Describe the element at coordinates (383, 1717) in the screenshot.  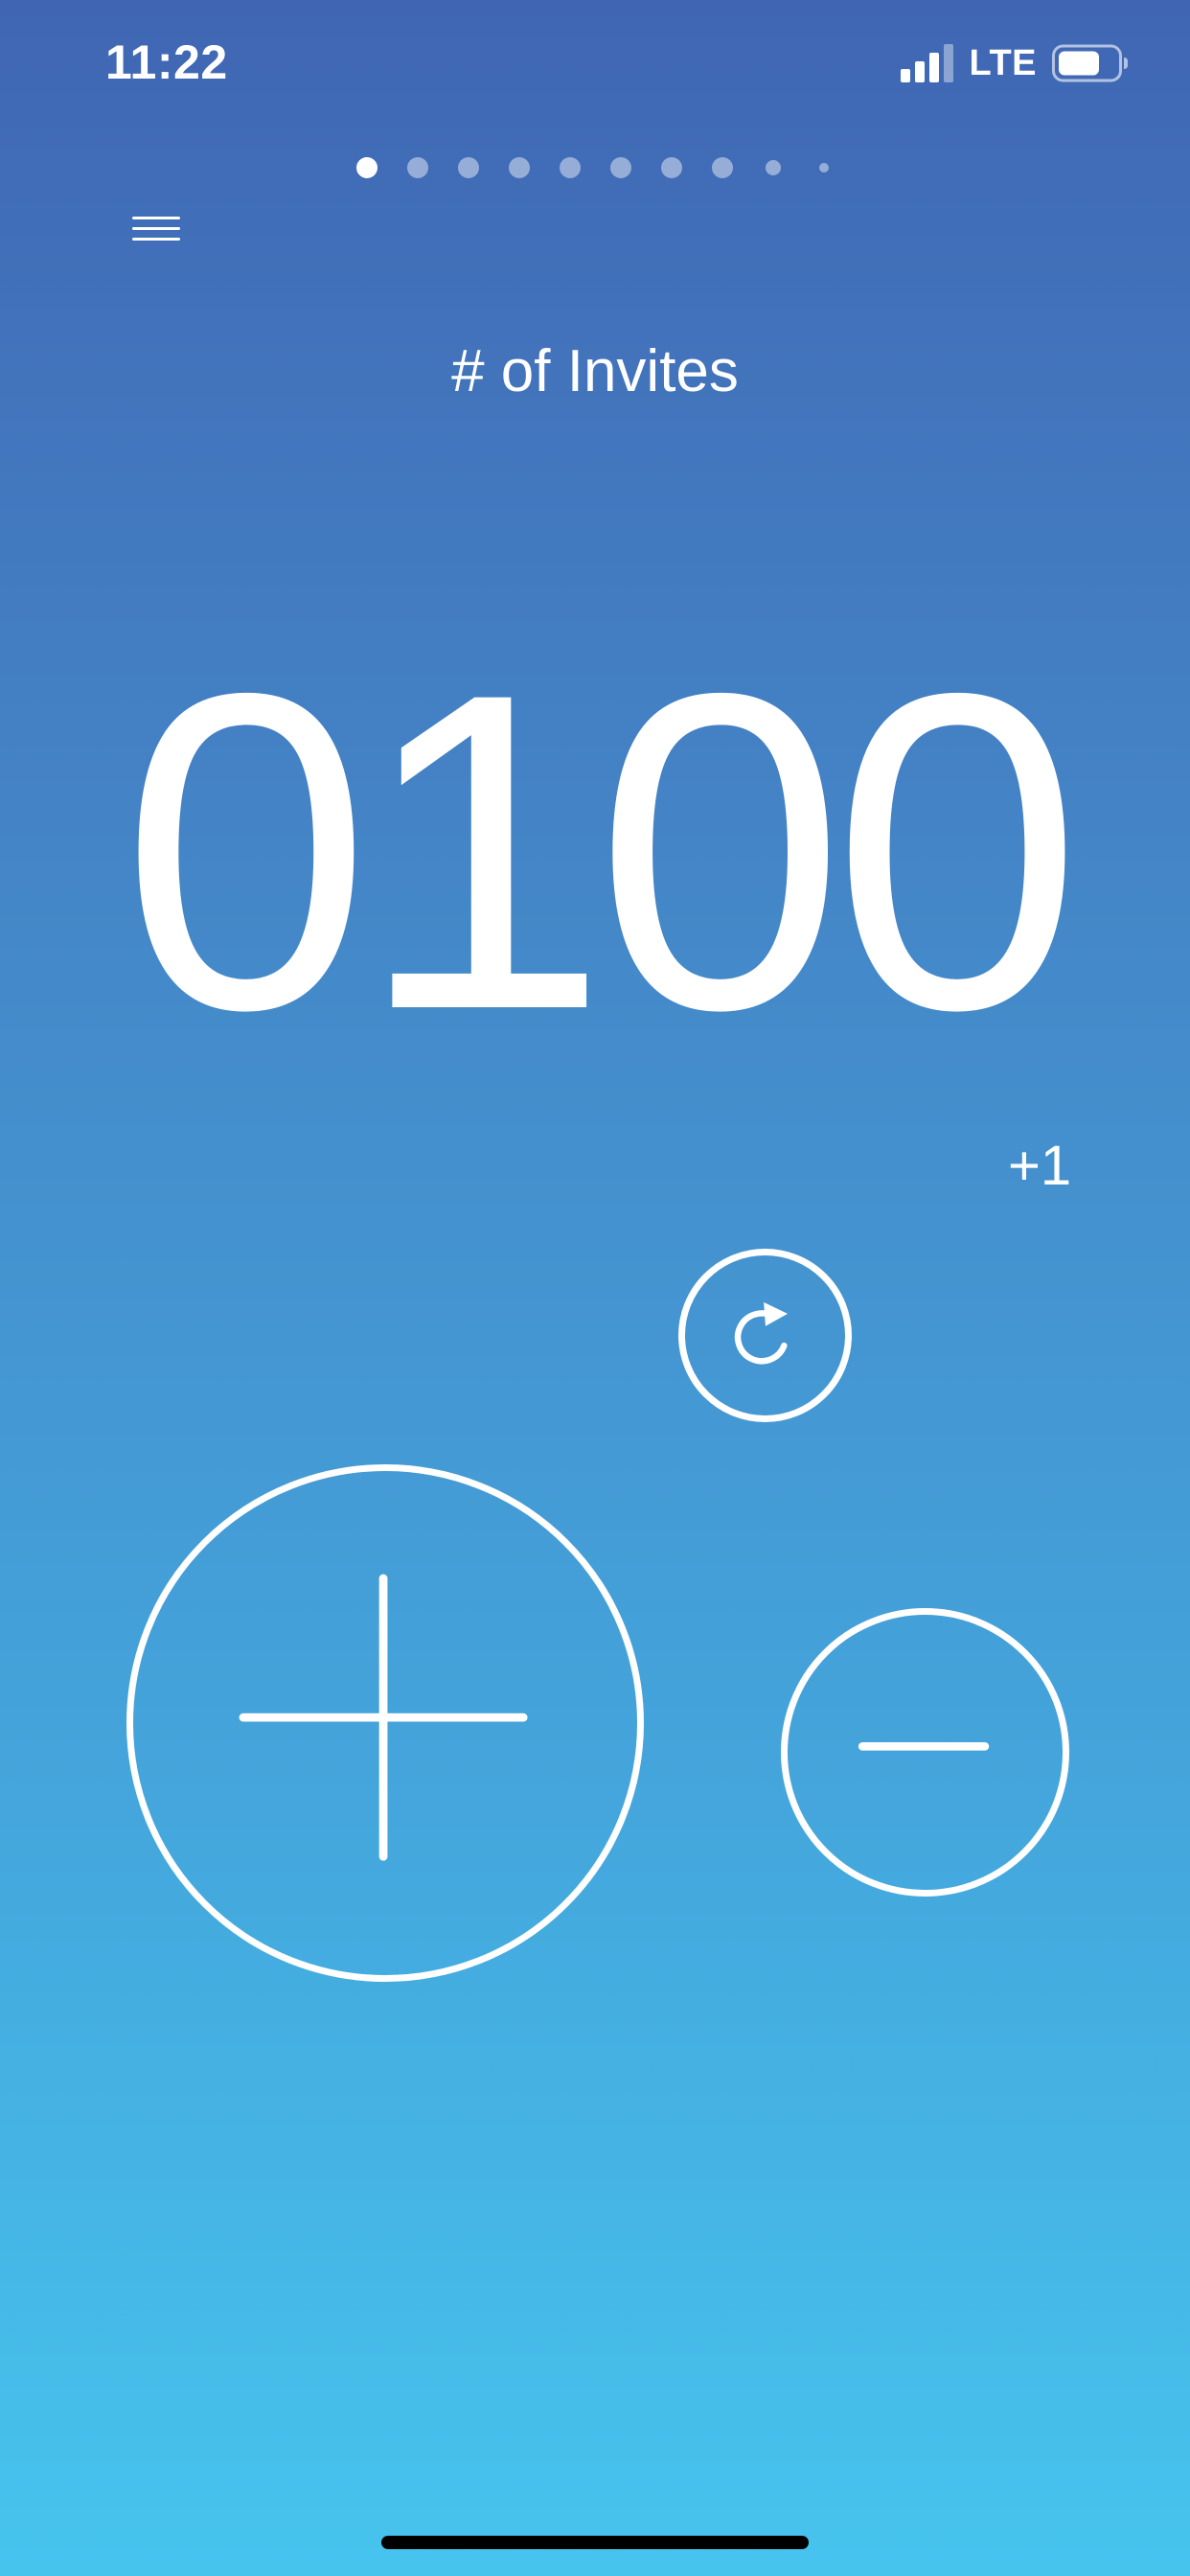
I see `plus-icon` at that location.